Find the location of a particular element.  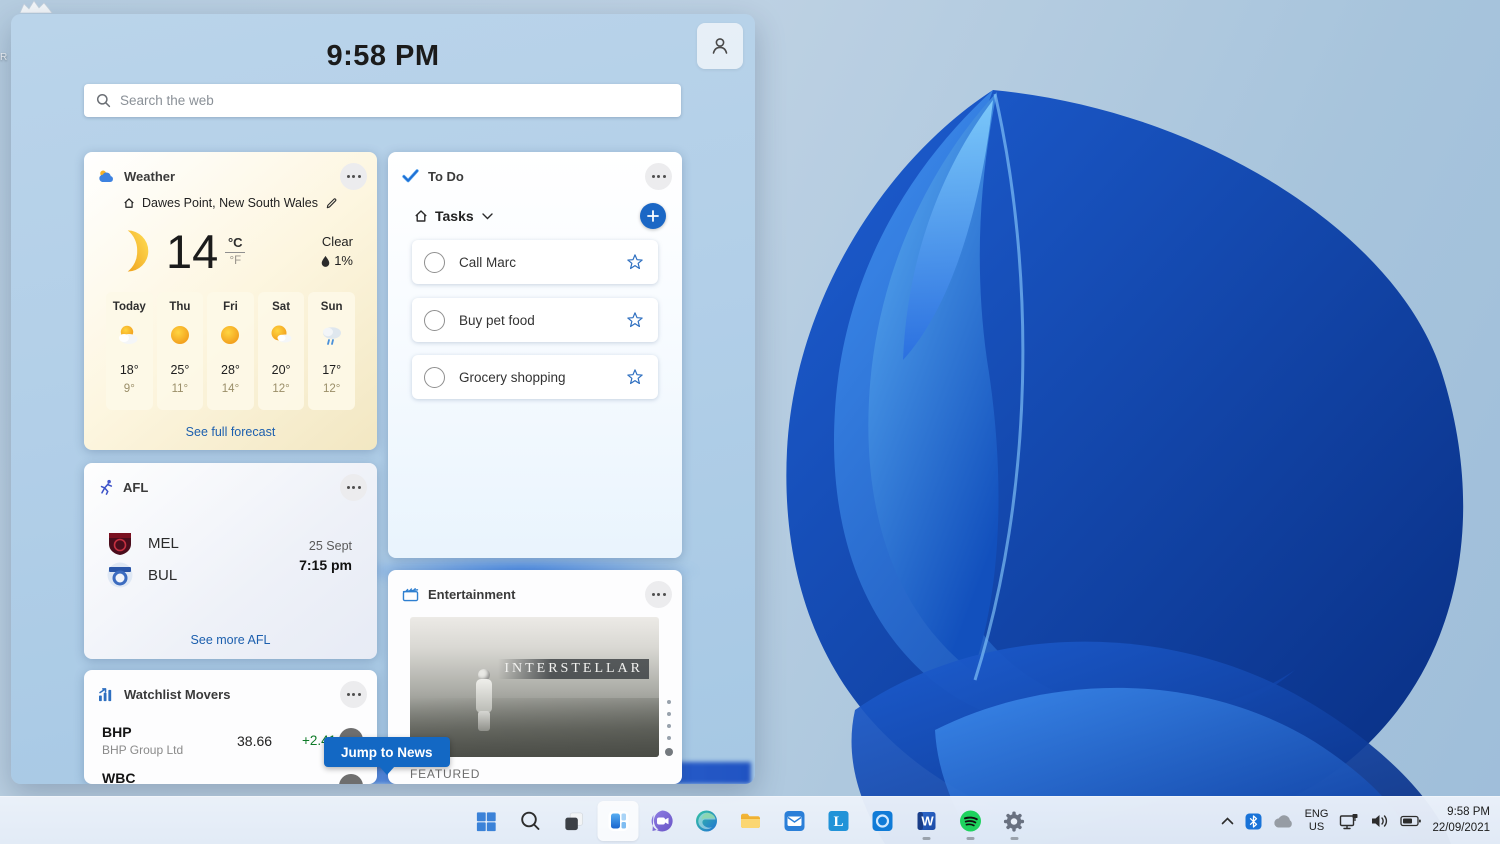

forecast-card: Fri 28° 14° is located at coordinates (230, 351).